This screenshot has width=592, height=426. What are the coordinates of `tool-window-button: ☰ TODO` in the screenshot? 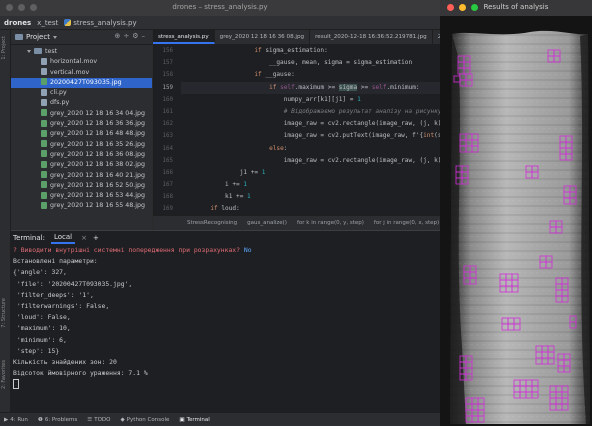 It's located at (98, 420).